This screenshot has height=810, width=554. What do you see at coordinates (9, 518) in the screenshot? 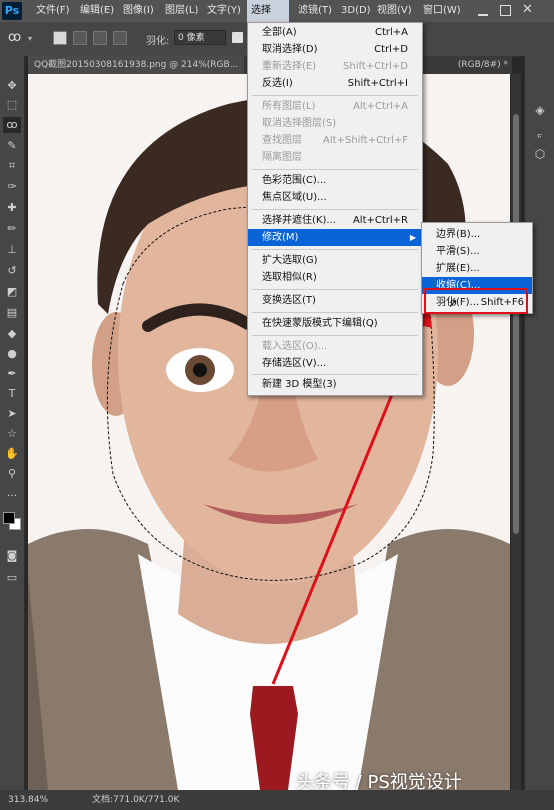
I see `foreground-color-swatch` at bounding box center [9, 518].